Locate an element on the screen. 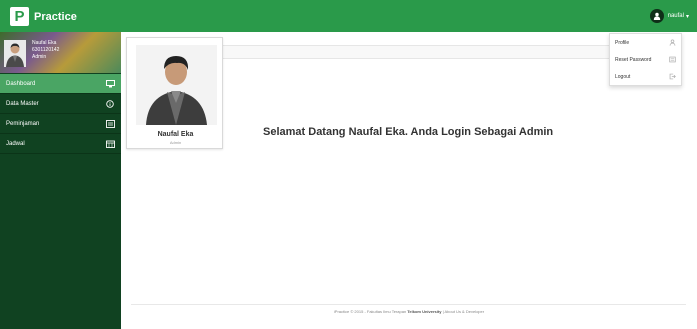  sidebar-item-peminjaman: Peminjaman is located at coordinates (60, 124).